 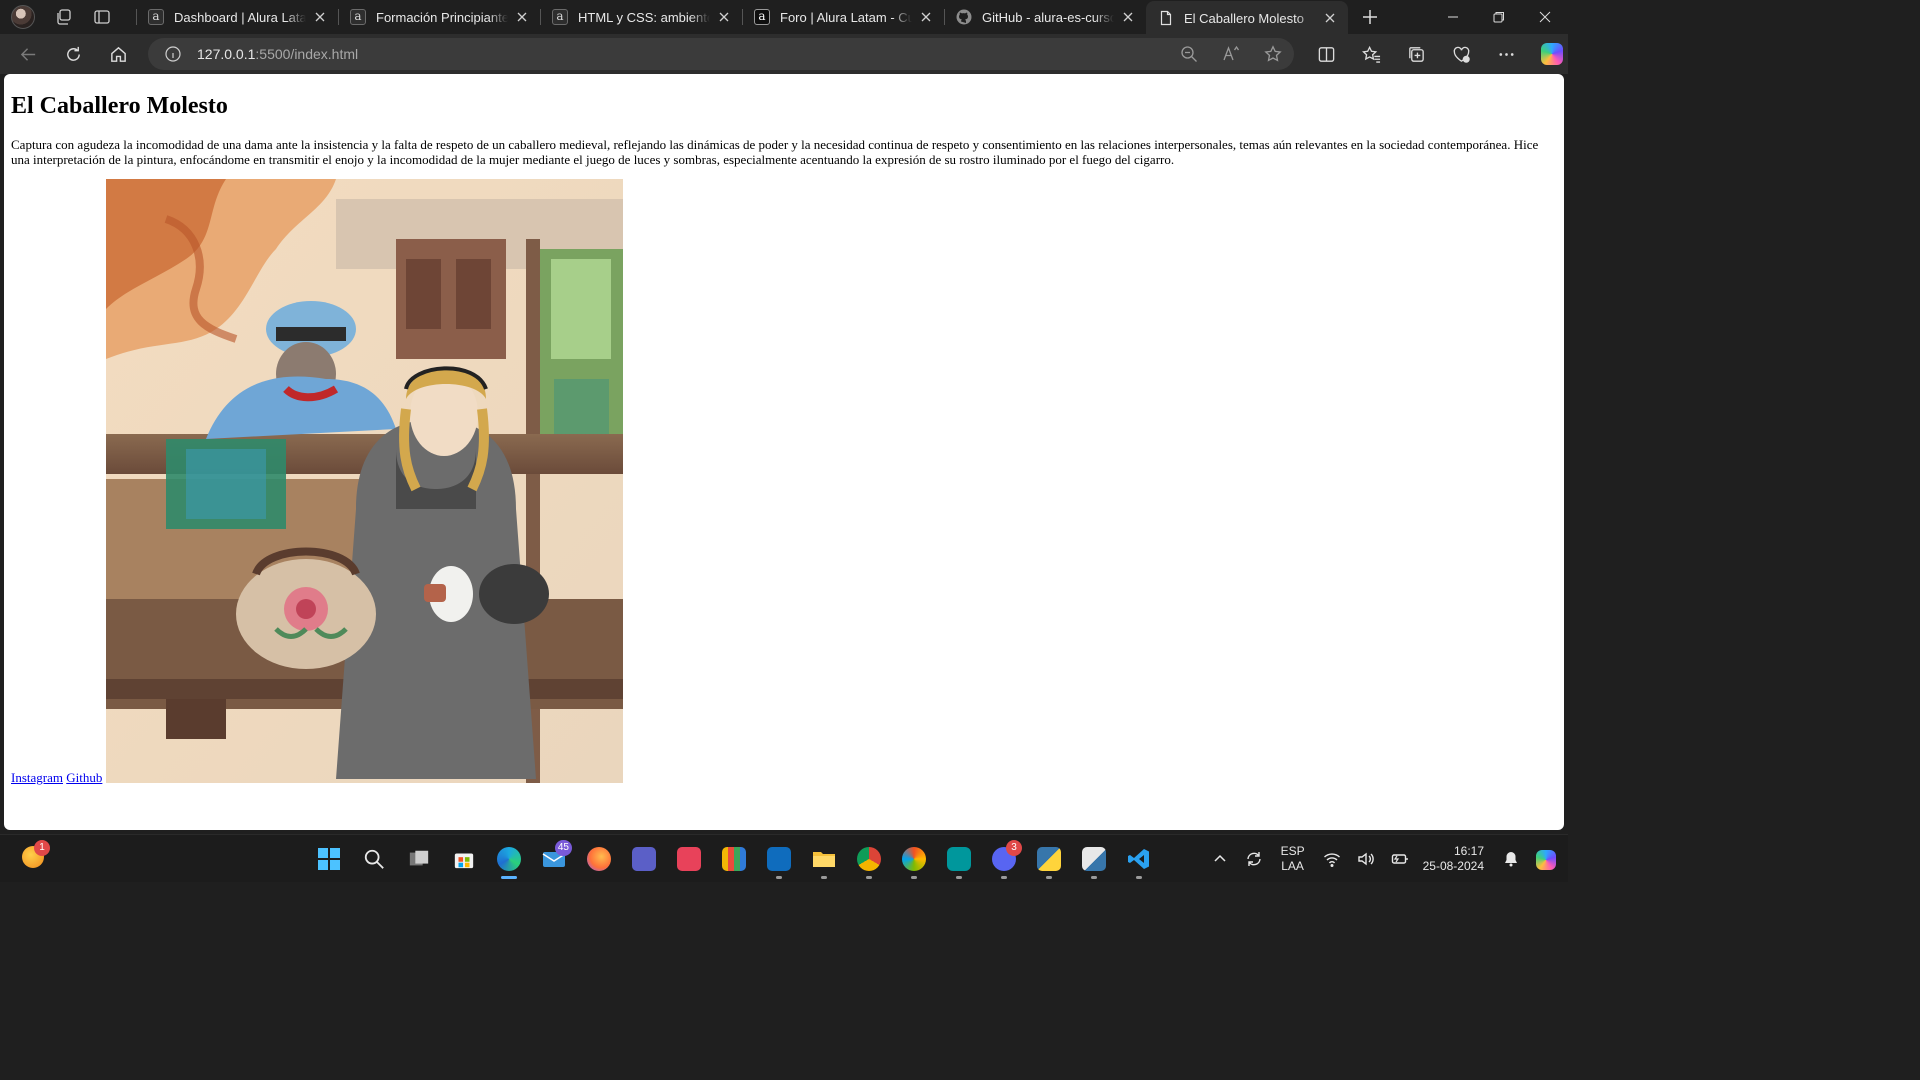 What do you see at coordinates (173, 54) in the screenshot?
I see `site-info-icon` at bounding box center [173, 54].